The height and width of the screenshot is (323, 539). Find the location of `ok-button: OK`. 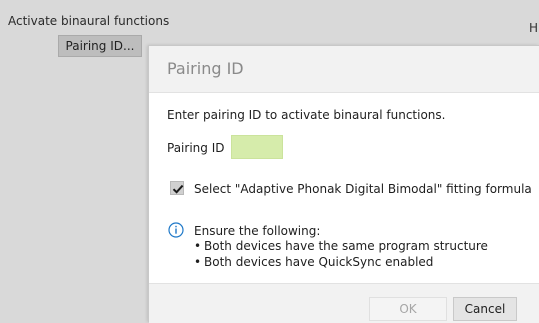

ok-button: OK is located at coordinates (408, 309).